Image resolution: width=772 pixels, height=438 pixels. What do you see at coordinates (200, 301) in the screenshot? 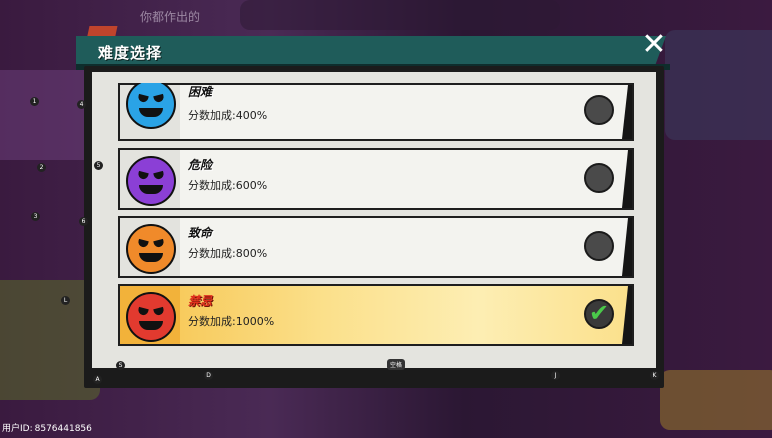
I see `difficulty-name: 禁忌` at bounding box center [200, 301].